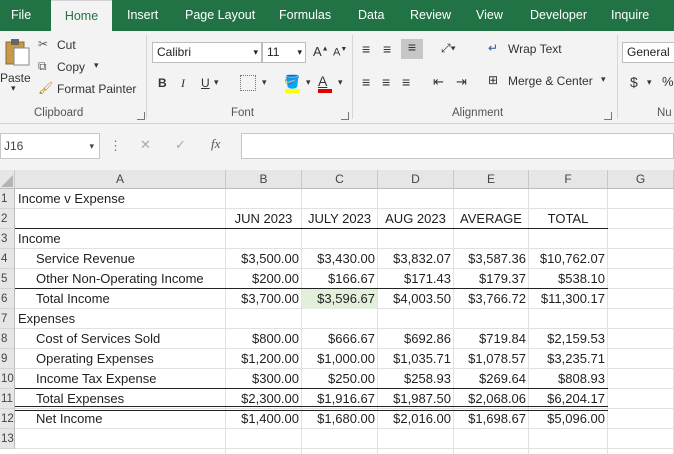  What do you see at coordinates (415, 239) in the screenshot?
I see `cell-d3` at bounding box center [415, 239].